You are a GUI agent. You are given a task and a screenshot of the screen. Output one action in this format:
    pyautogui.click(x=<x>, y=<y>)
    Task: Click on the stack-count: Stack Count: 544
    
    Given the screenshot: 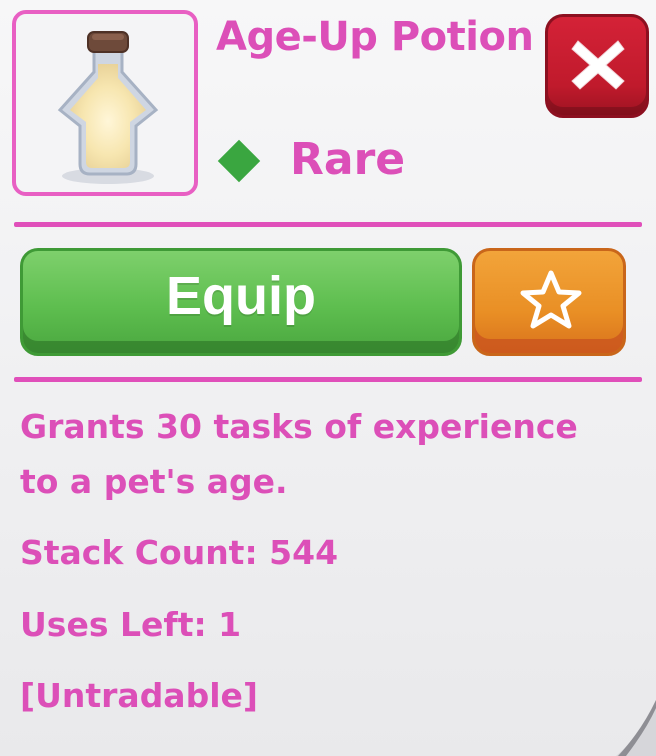 What is the action you would take?
    pyautogui.click(x=179, y=552)
    